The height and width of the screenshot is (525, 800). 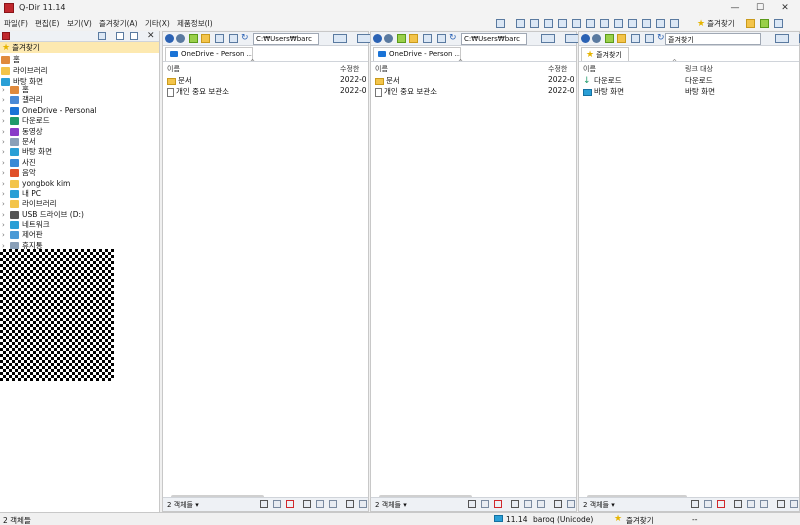 I want to click on lightning-icon, so click(x=264, y=504).